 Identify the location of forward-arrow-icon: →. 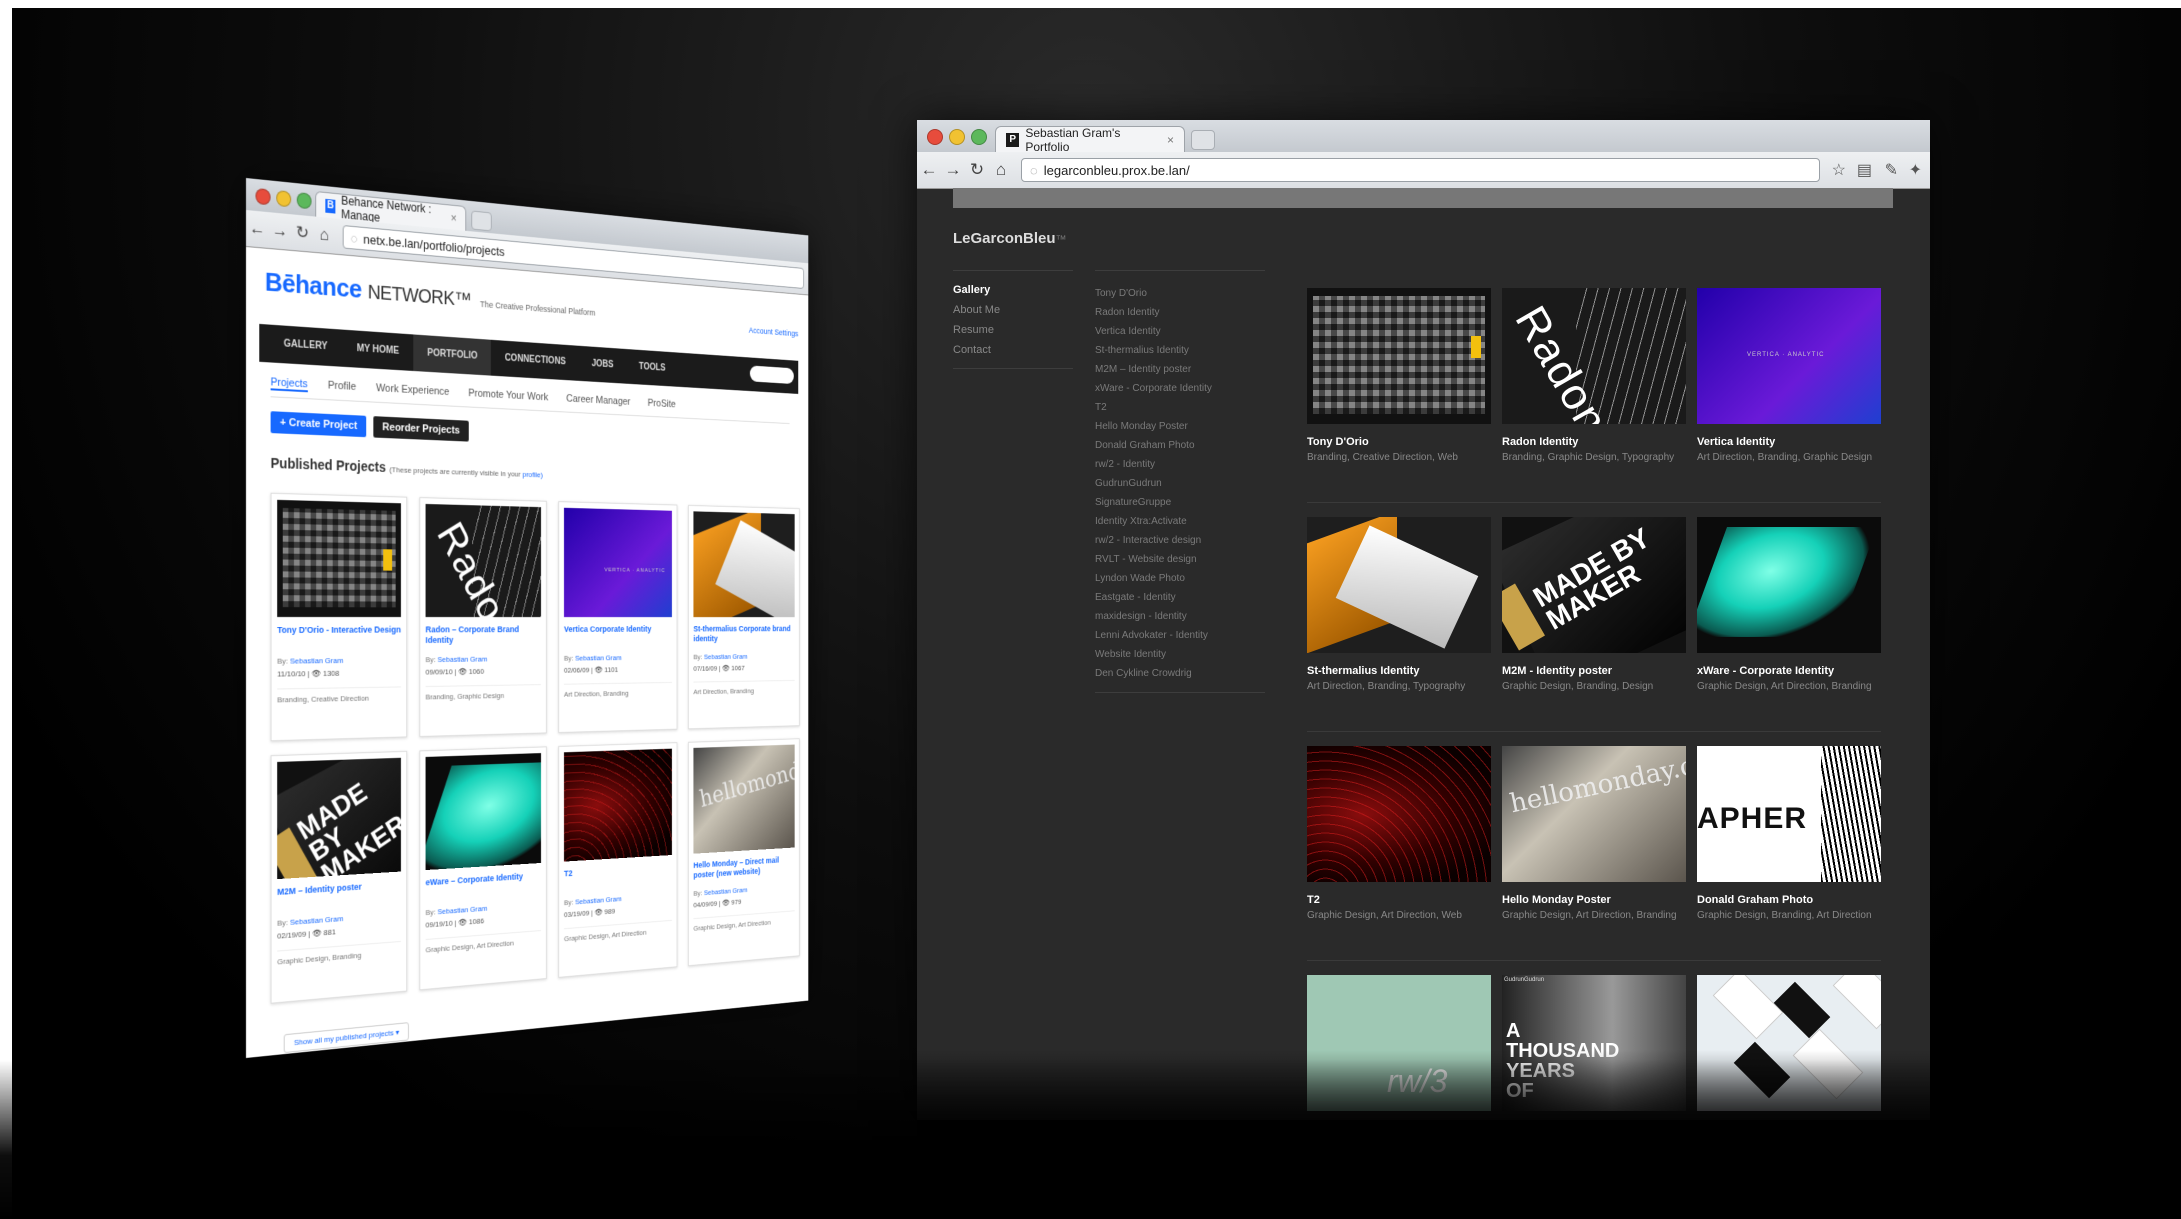
(953, 170).